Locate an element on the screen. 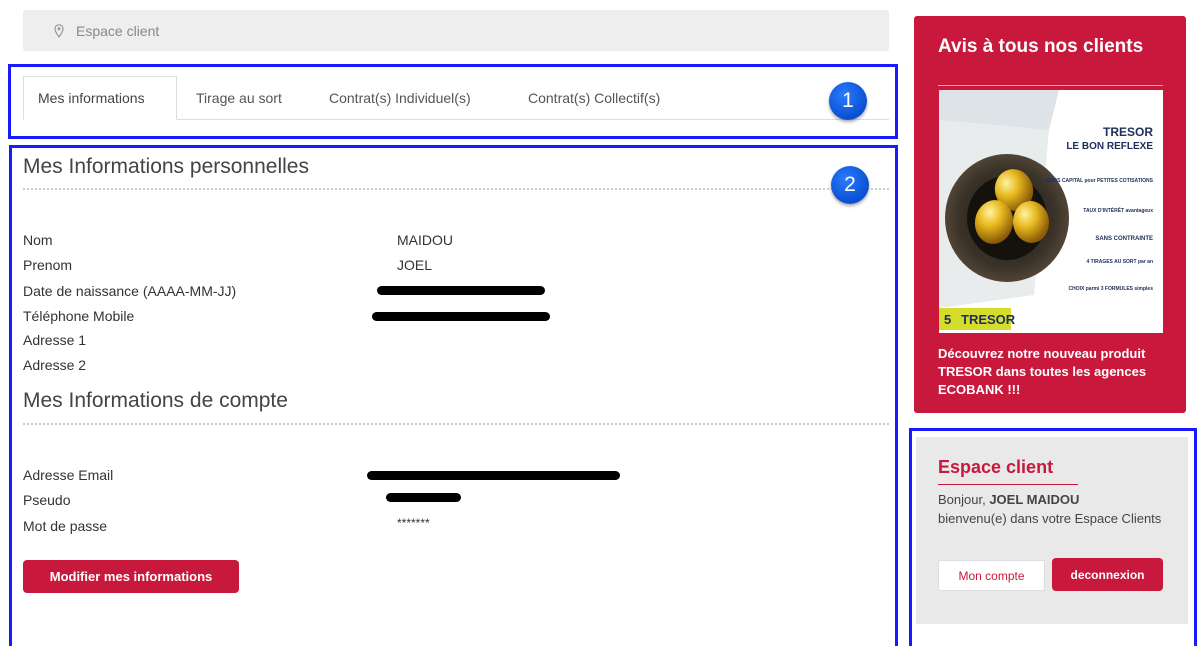 The image size is (1198, 646). breadcrumb: Espace client is located at coordinates (456, 30).